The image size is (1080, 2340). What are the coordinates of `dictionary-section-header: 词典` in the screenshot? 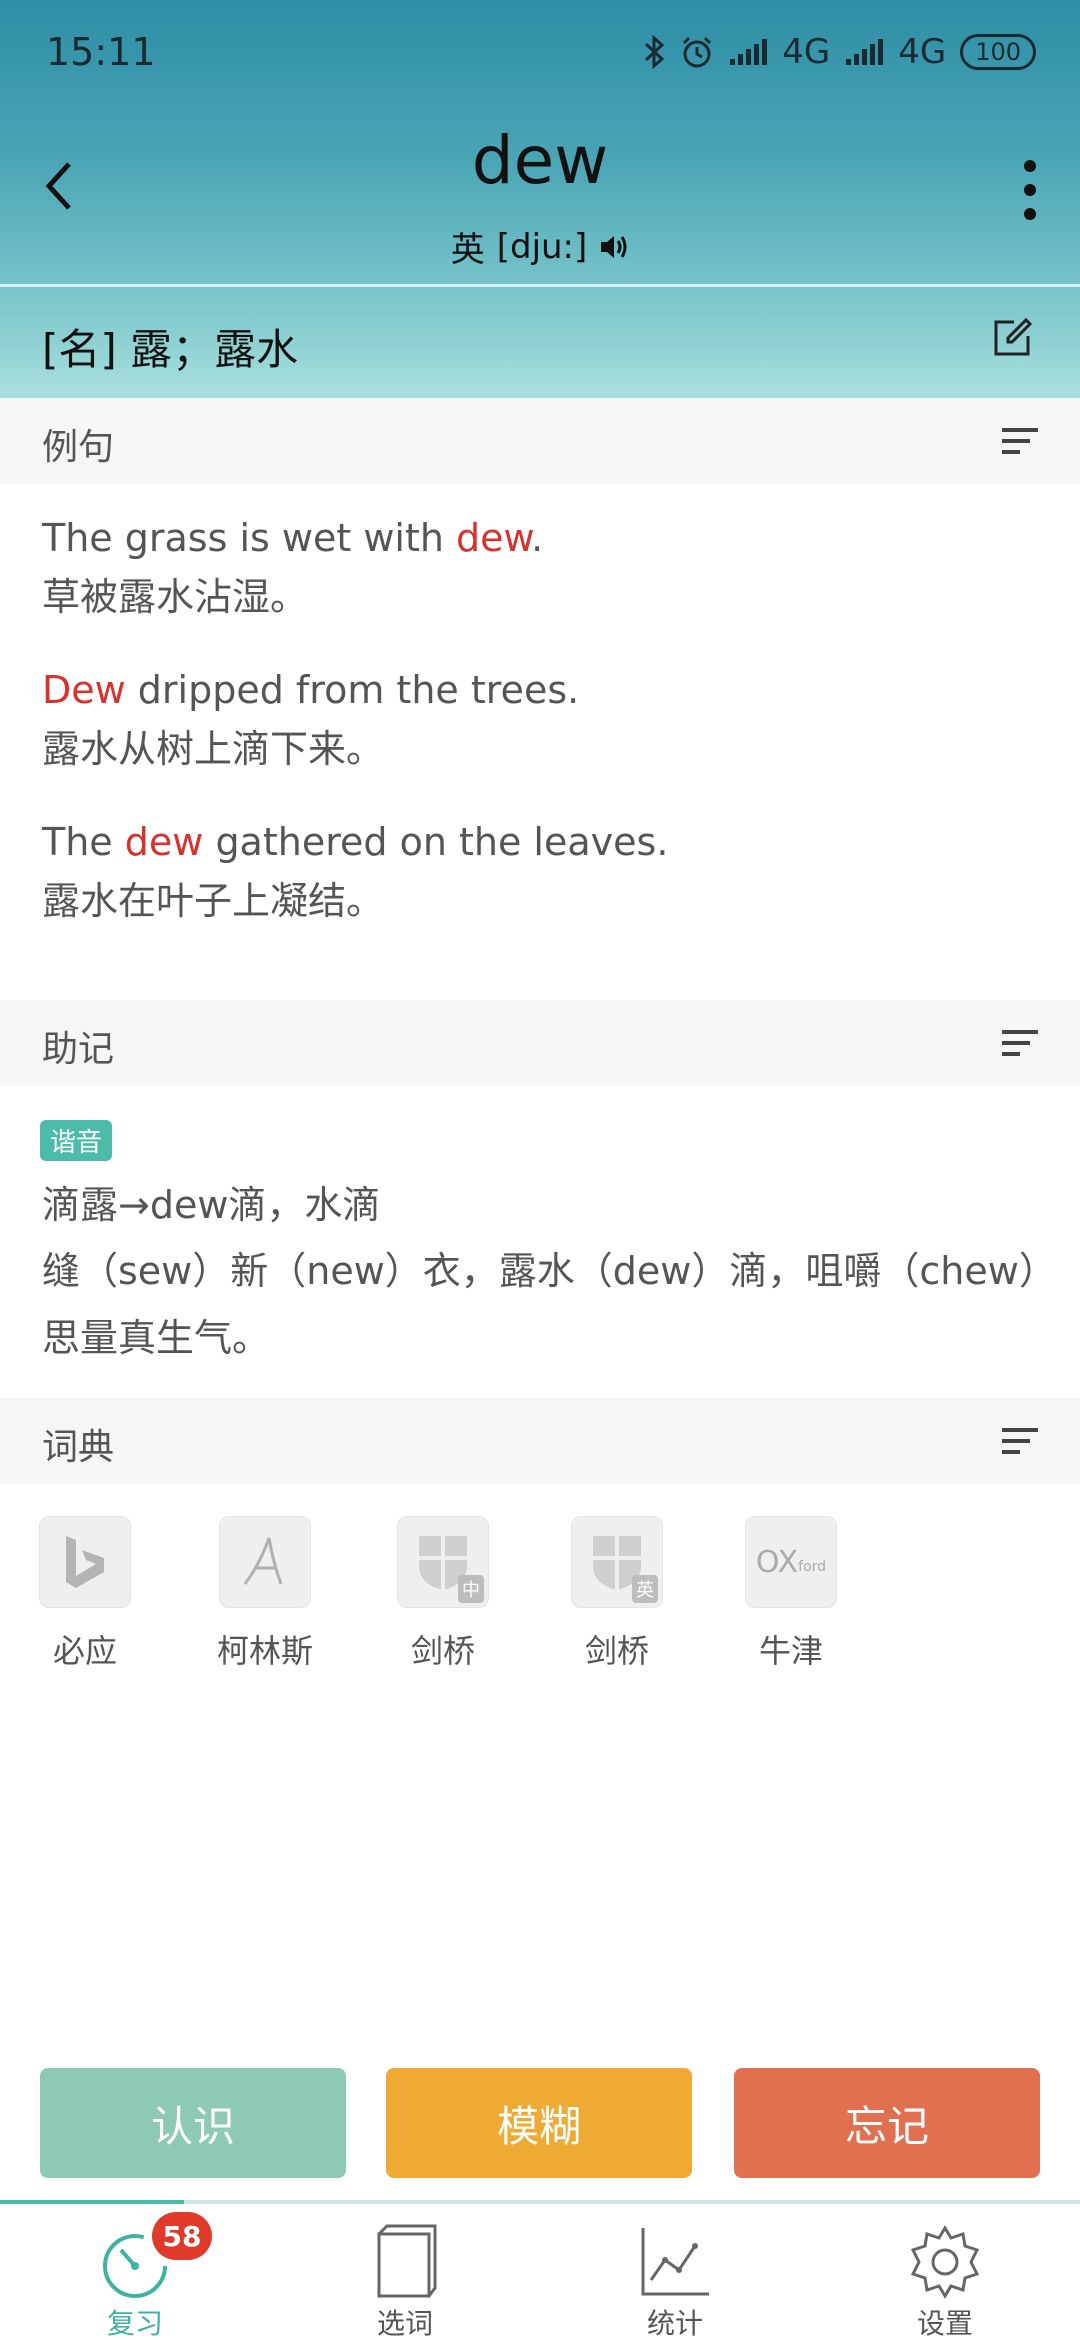 It's located at (540, 1441).